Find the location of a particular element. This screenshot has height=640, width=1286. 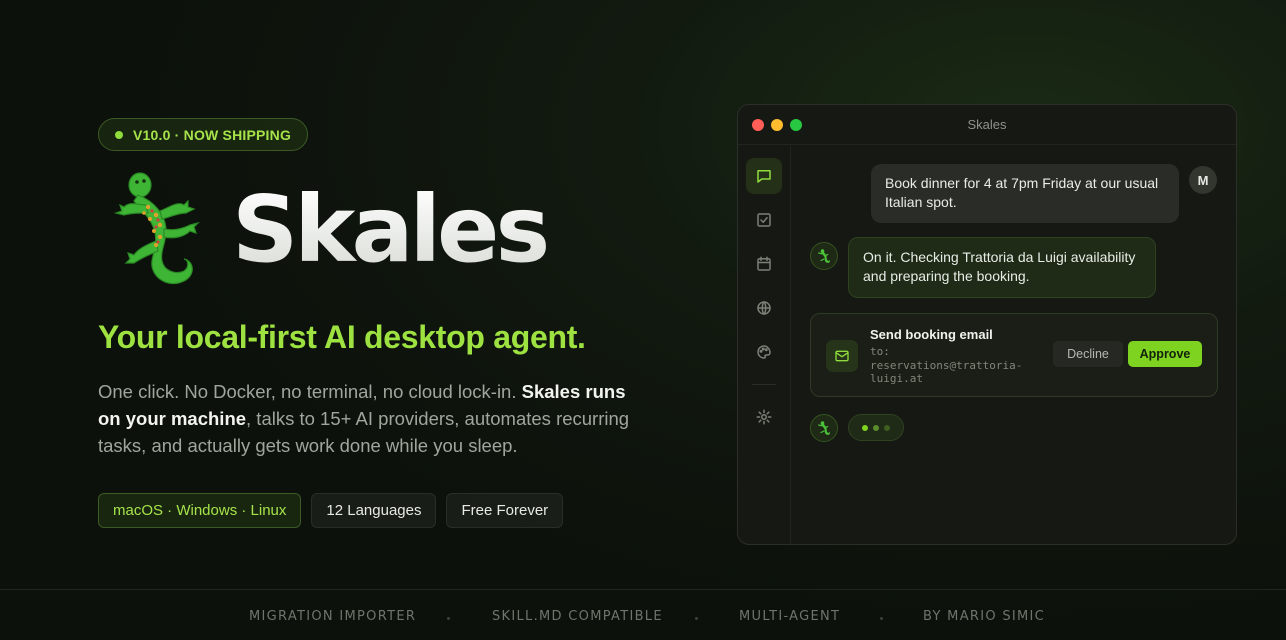

approve-button: Approve is located at coordinates (1165, 354).